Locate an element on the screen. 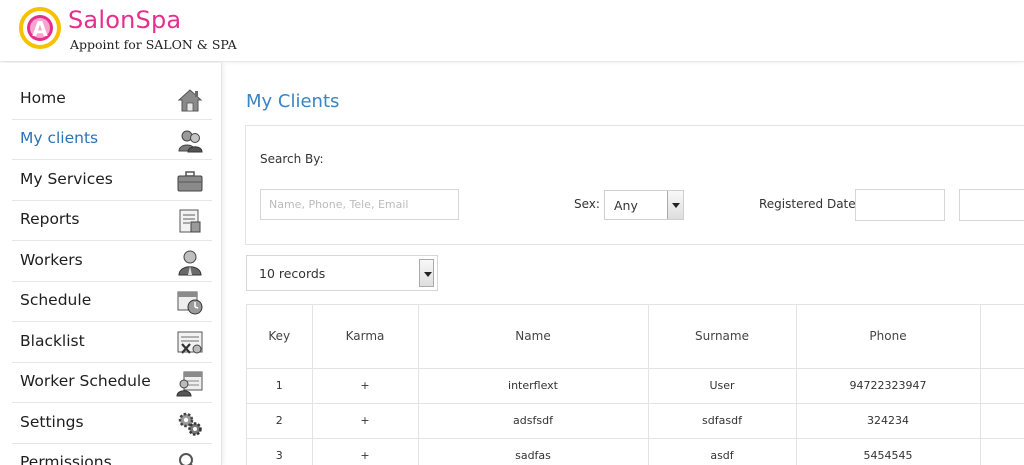 This screenshot has width=1024, height=465. cell-name: adsfsdf is located at coordinates (533, 421).